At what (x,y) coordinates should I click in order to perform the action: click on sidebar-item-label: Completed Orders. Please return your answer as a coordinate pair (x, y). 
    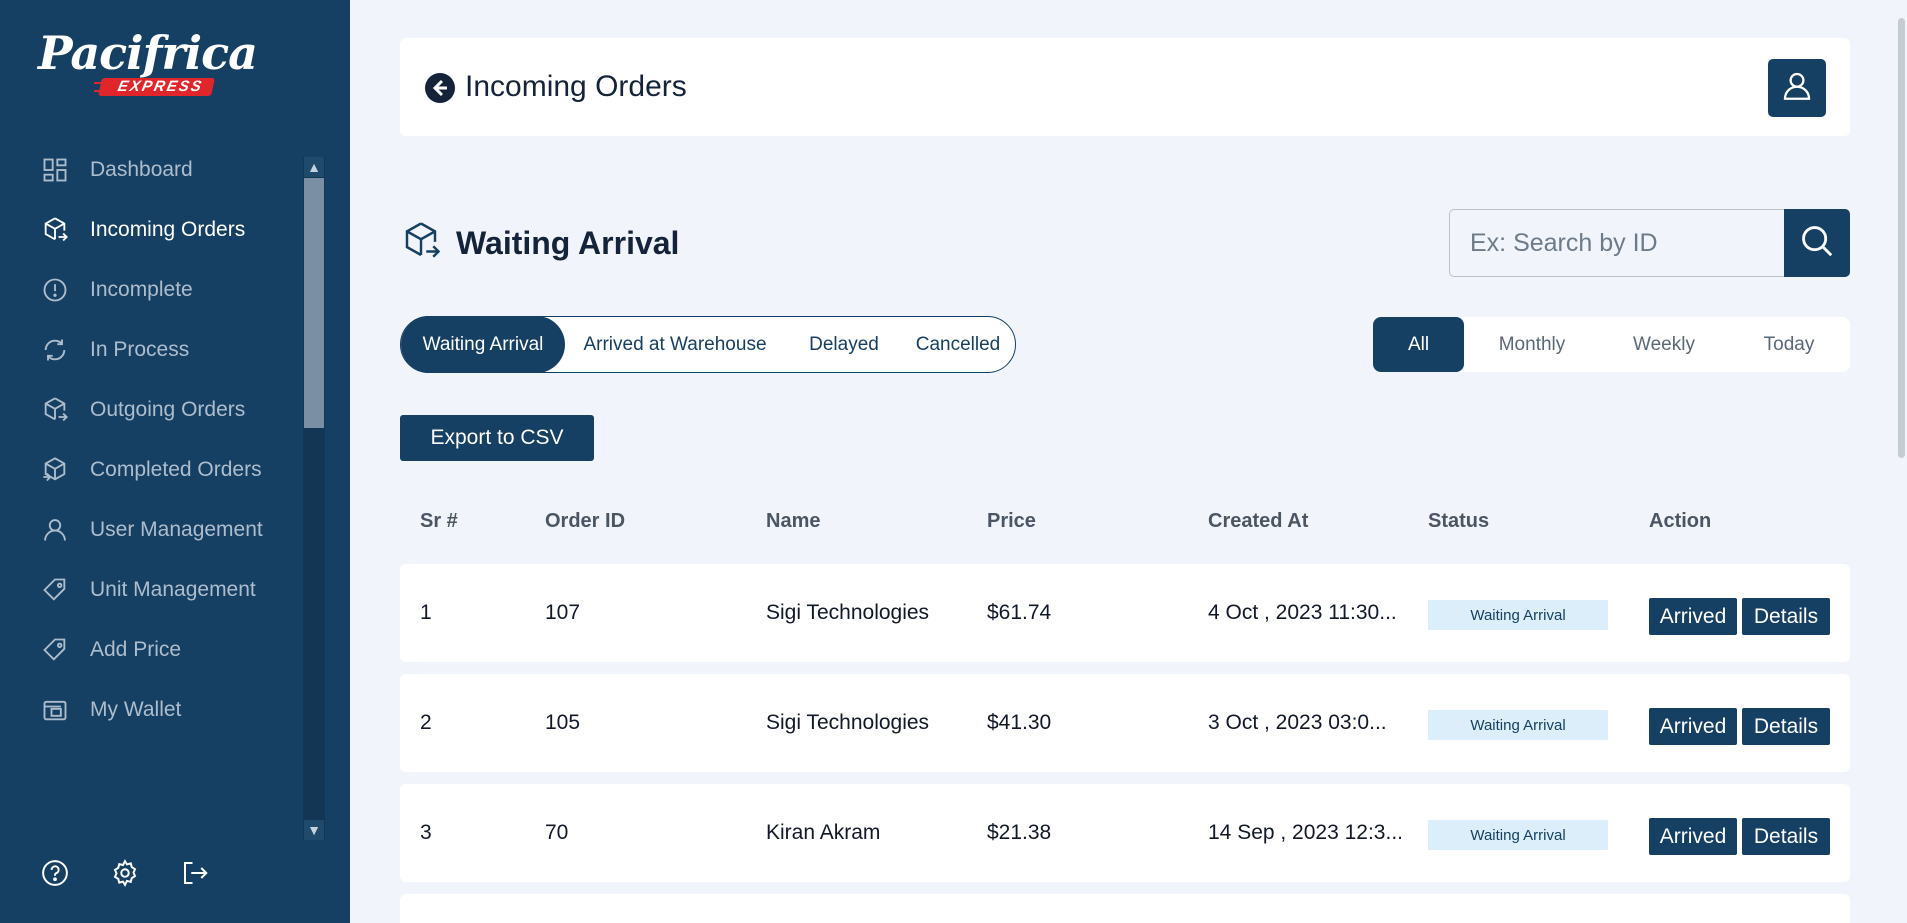
    Looking at the image, I should click on (176, 469).